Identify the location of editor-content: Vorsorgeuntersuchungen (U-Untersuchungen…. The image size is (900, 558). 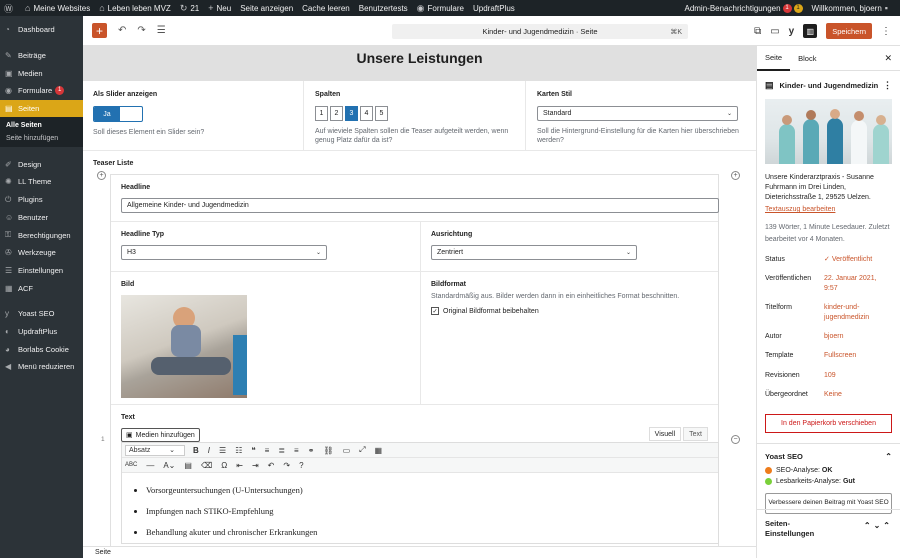
(420, 508).